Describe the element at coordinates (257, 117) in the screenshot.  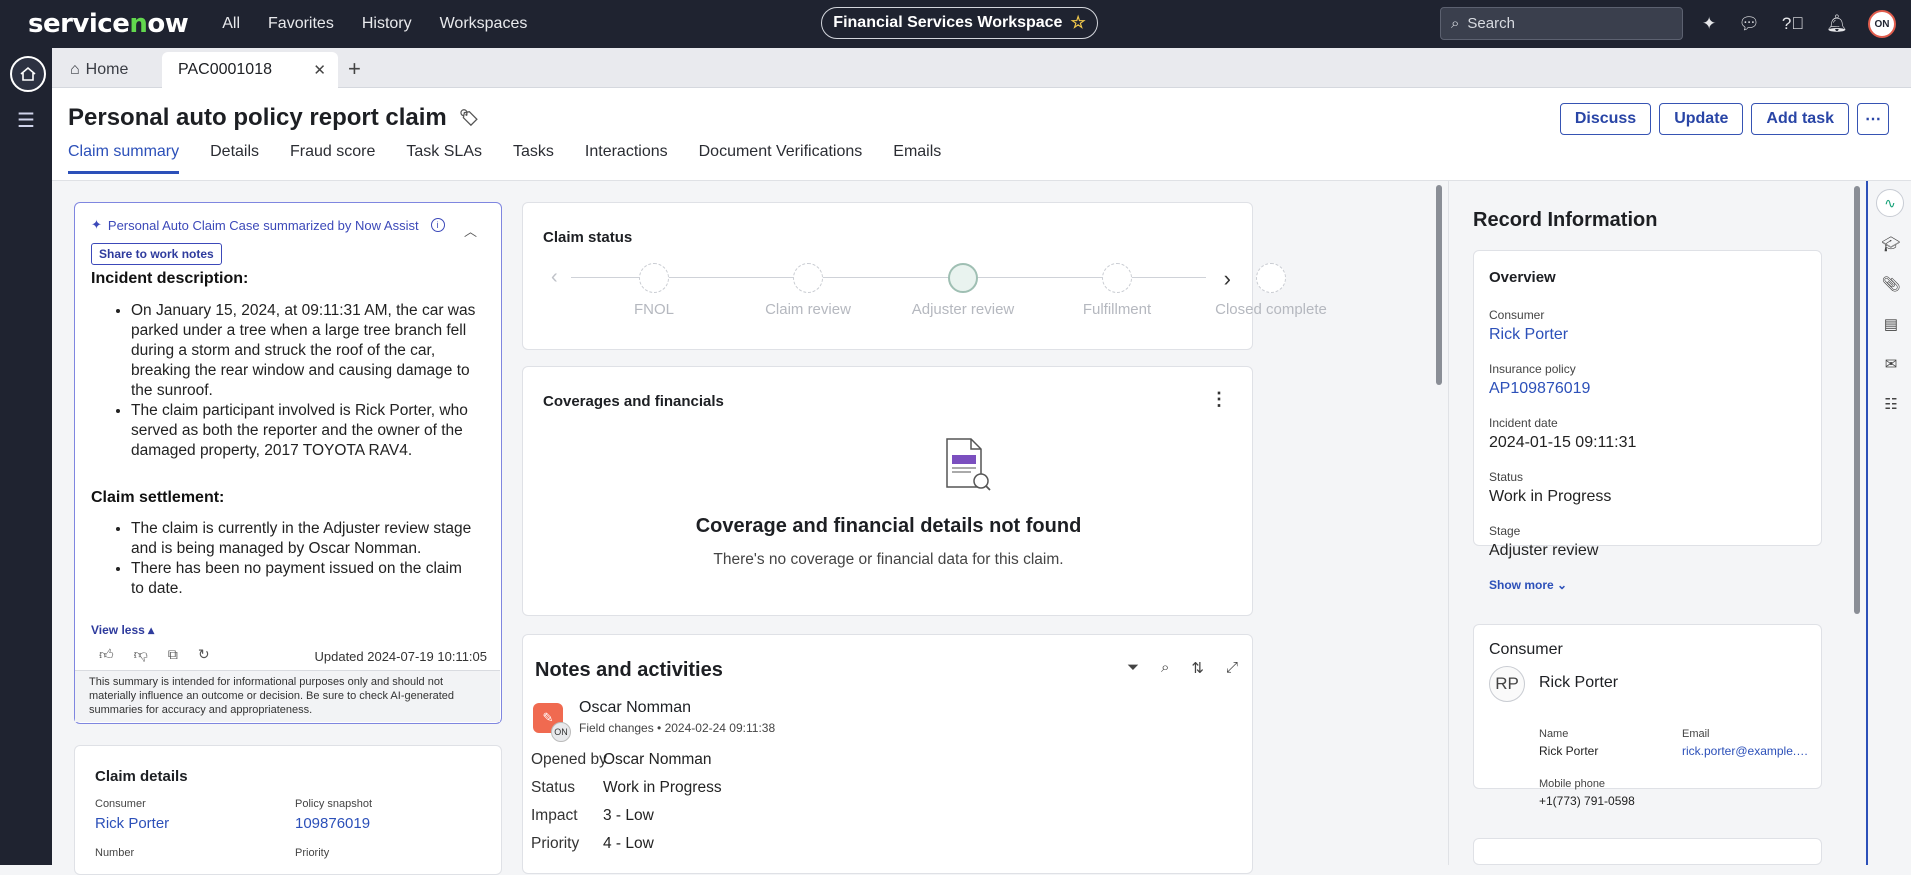
I see `page-title: Personal auto policy report claim` at that location.